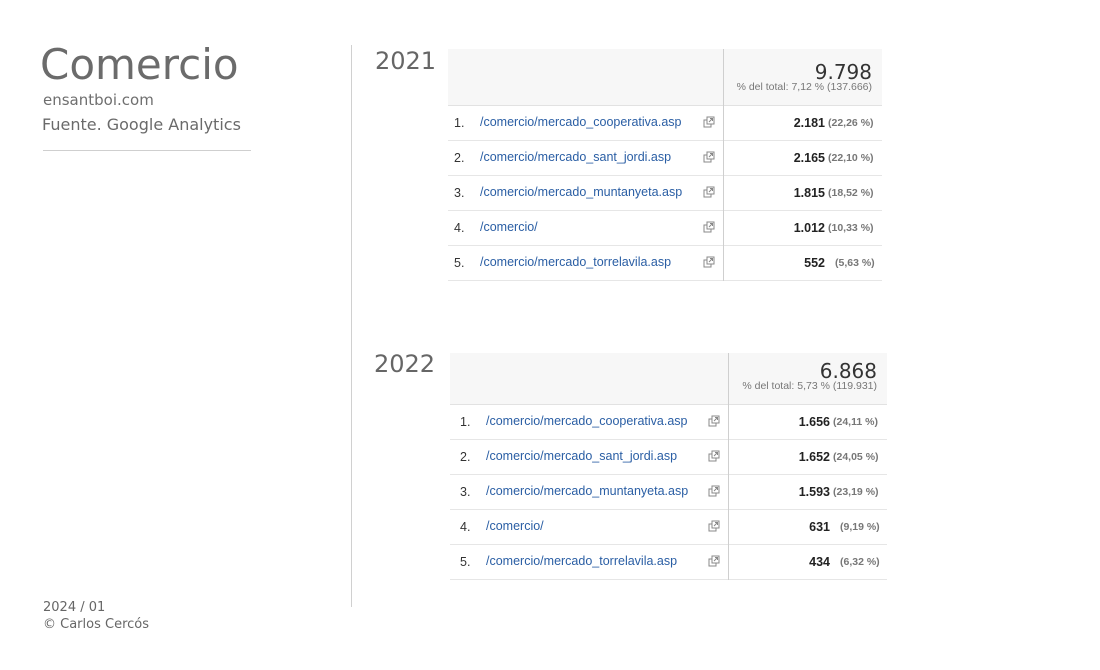  Describe the element at coordinates (139, 64) in the screenshot. I see `page-title: Comercio` at that location.